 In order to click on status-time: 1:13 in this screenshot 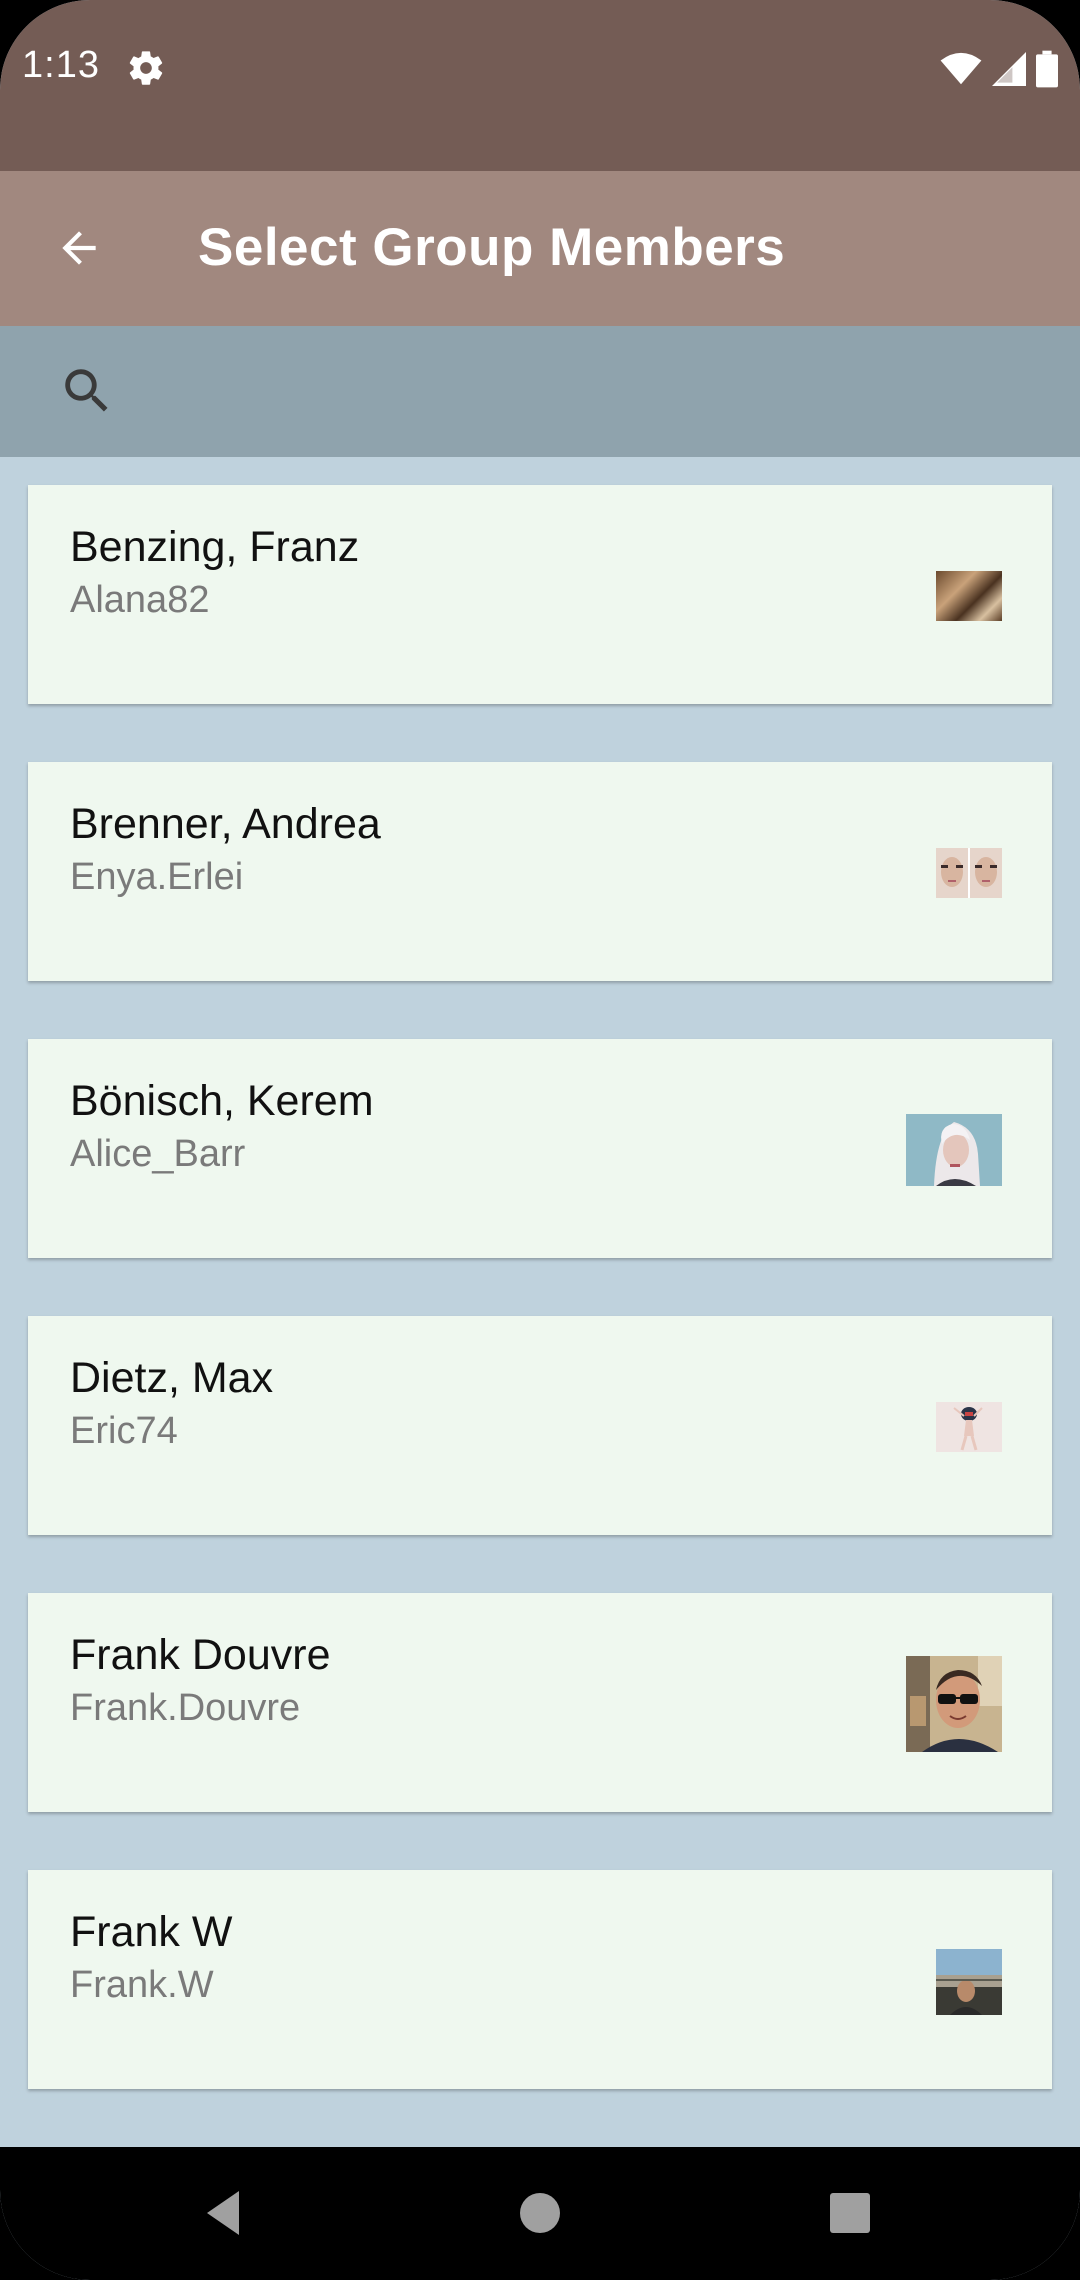, I will do `click(61, 65)`.